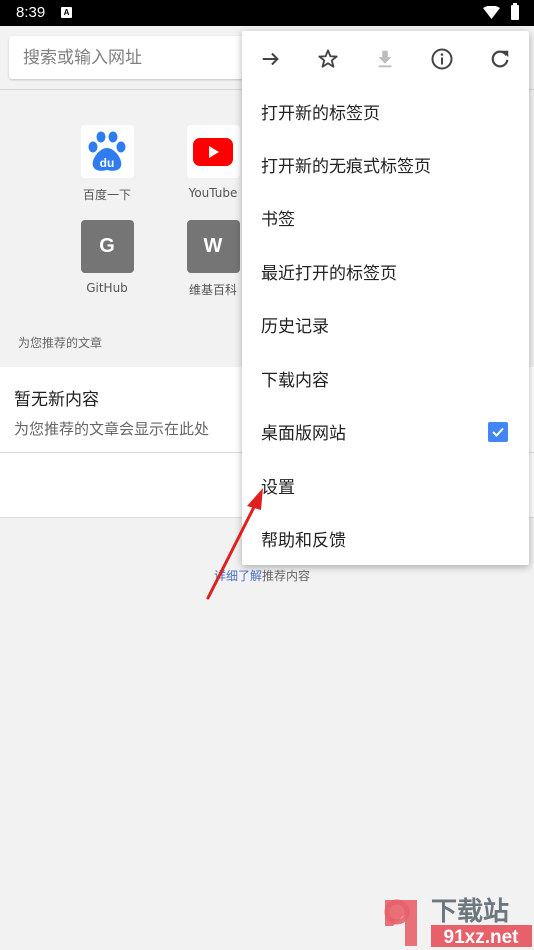  Describe the element at coordinates (385, 431) in the screenshot. I see `menu-item-desktop-site: 桌面版网站` at that location.